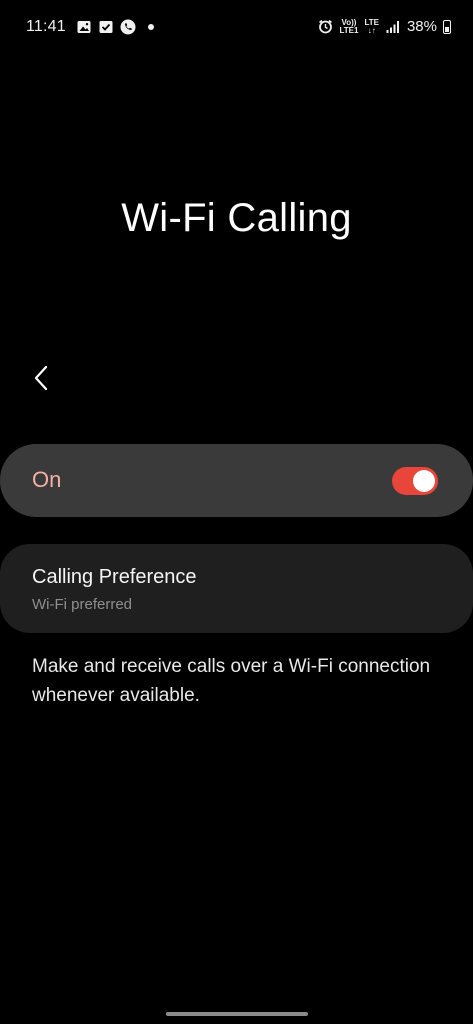  I want to click on lte-bottom-label: ↓↑, so click(371, 30).